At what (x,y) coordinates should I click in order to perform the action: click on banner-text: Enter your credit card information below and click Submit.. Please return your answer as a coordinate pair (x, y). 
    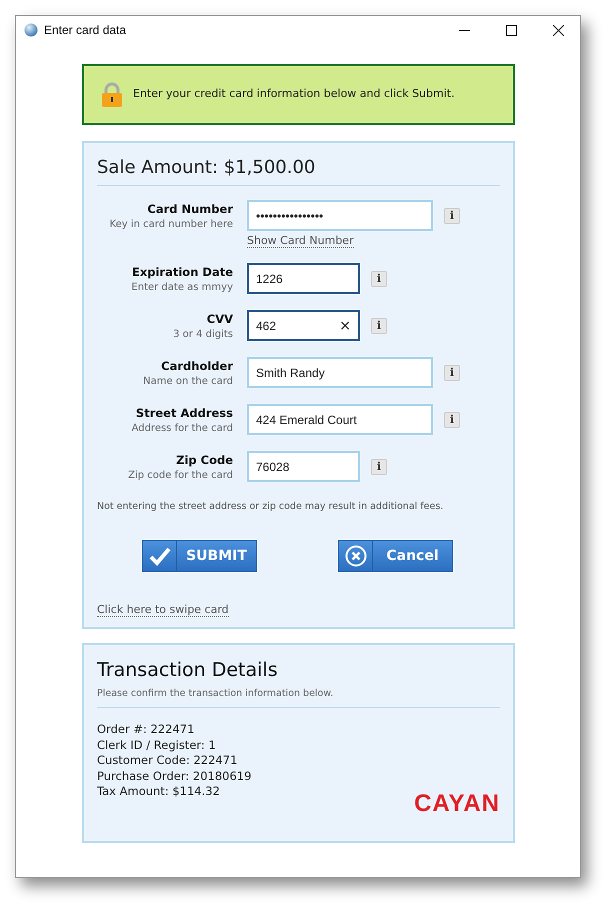
    Looking at the image, I should click on (294, 94).